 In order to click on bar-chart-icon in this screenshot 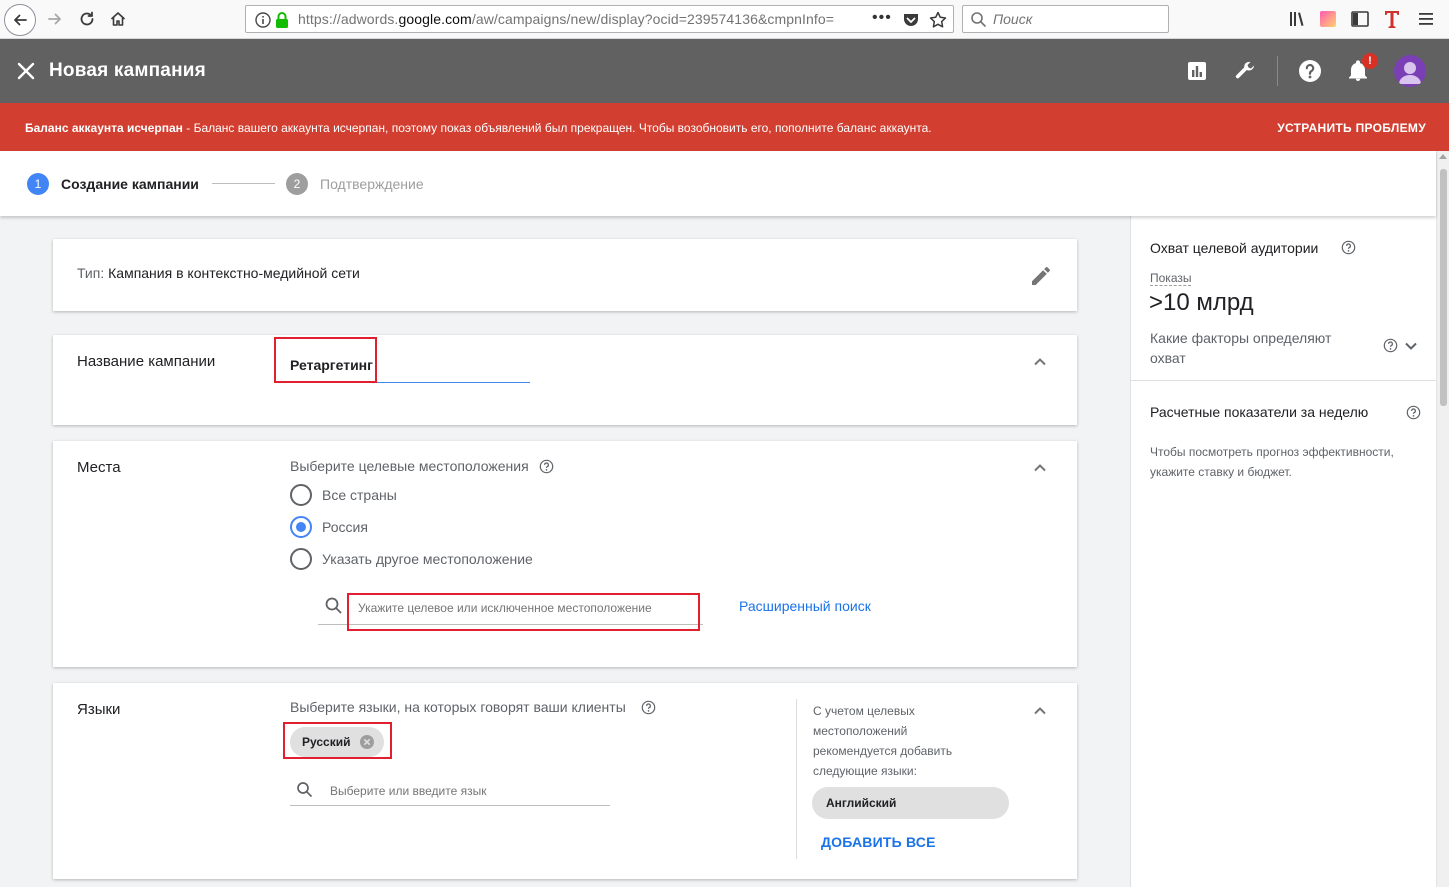, I will do `click(1197, 71)`.